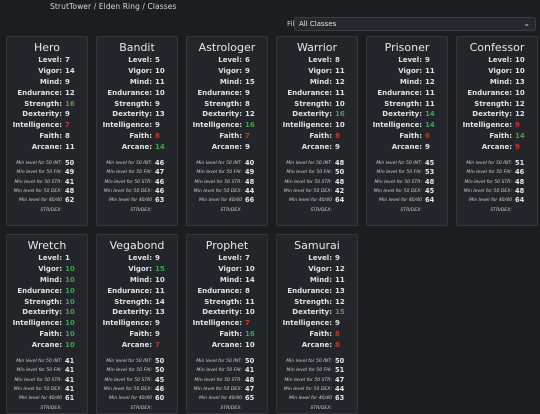 The image size is (540, 414). What do you see at coordinates (137, 370) in the screenshot?
I see `min-level-row: Min level for 50 FAI: 50` at bounding box center [137, 370].